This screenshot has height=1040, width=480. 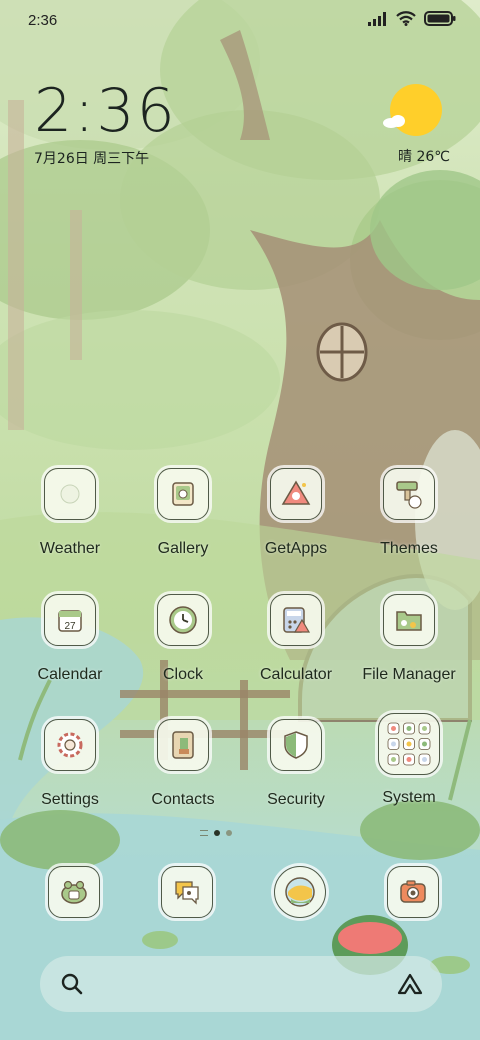 What do you see at coordinates (43, 20) in the screenshot?
I see `status-time: 2:36` at bounding box center [43, 20].